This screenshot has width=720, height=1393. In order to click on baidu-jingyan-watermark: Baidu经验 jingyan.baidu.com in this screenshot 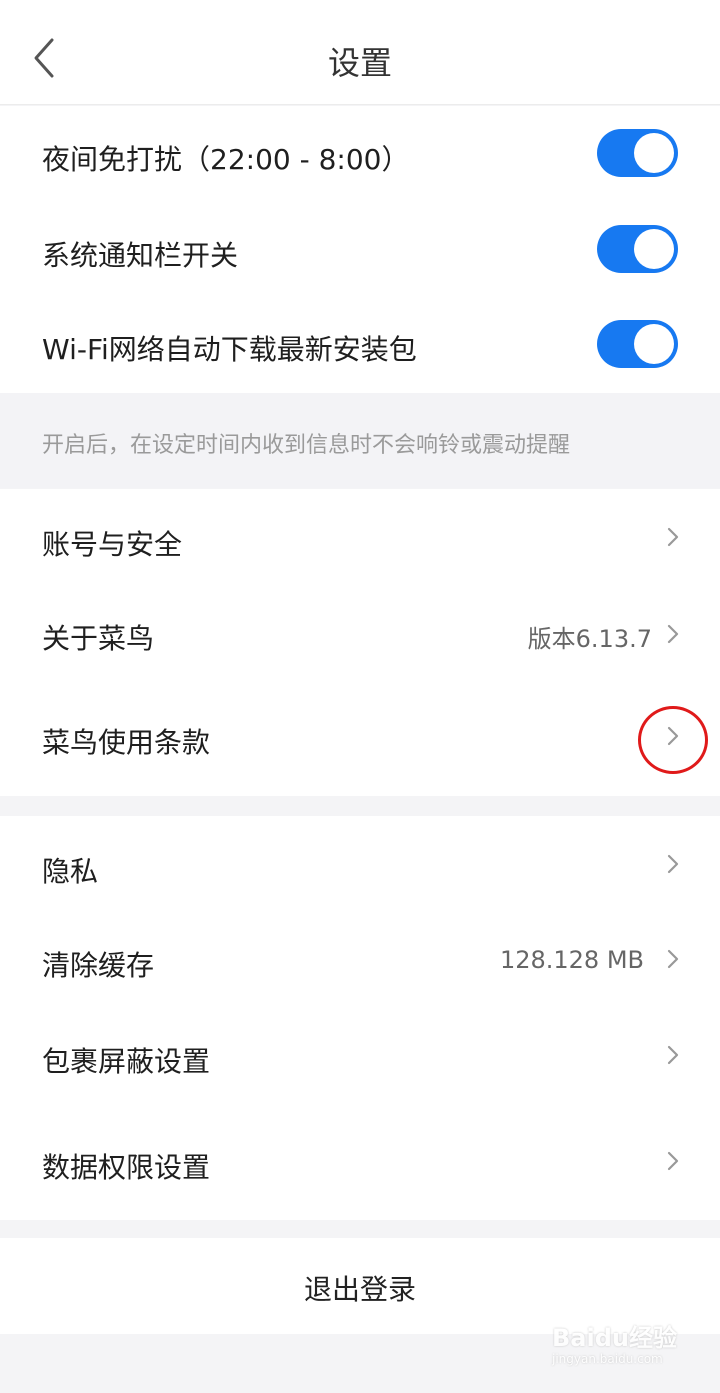, I will do `click(617, 1346)`.